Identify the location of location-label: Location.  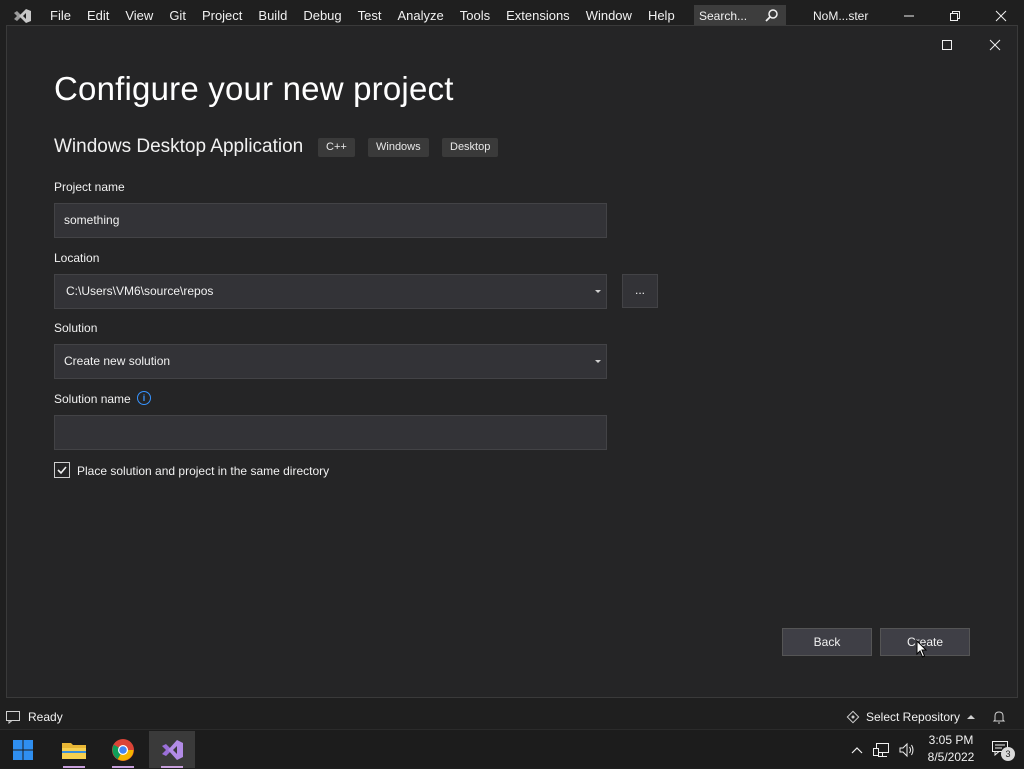
(77, 258).